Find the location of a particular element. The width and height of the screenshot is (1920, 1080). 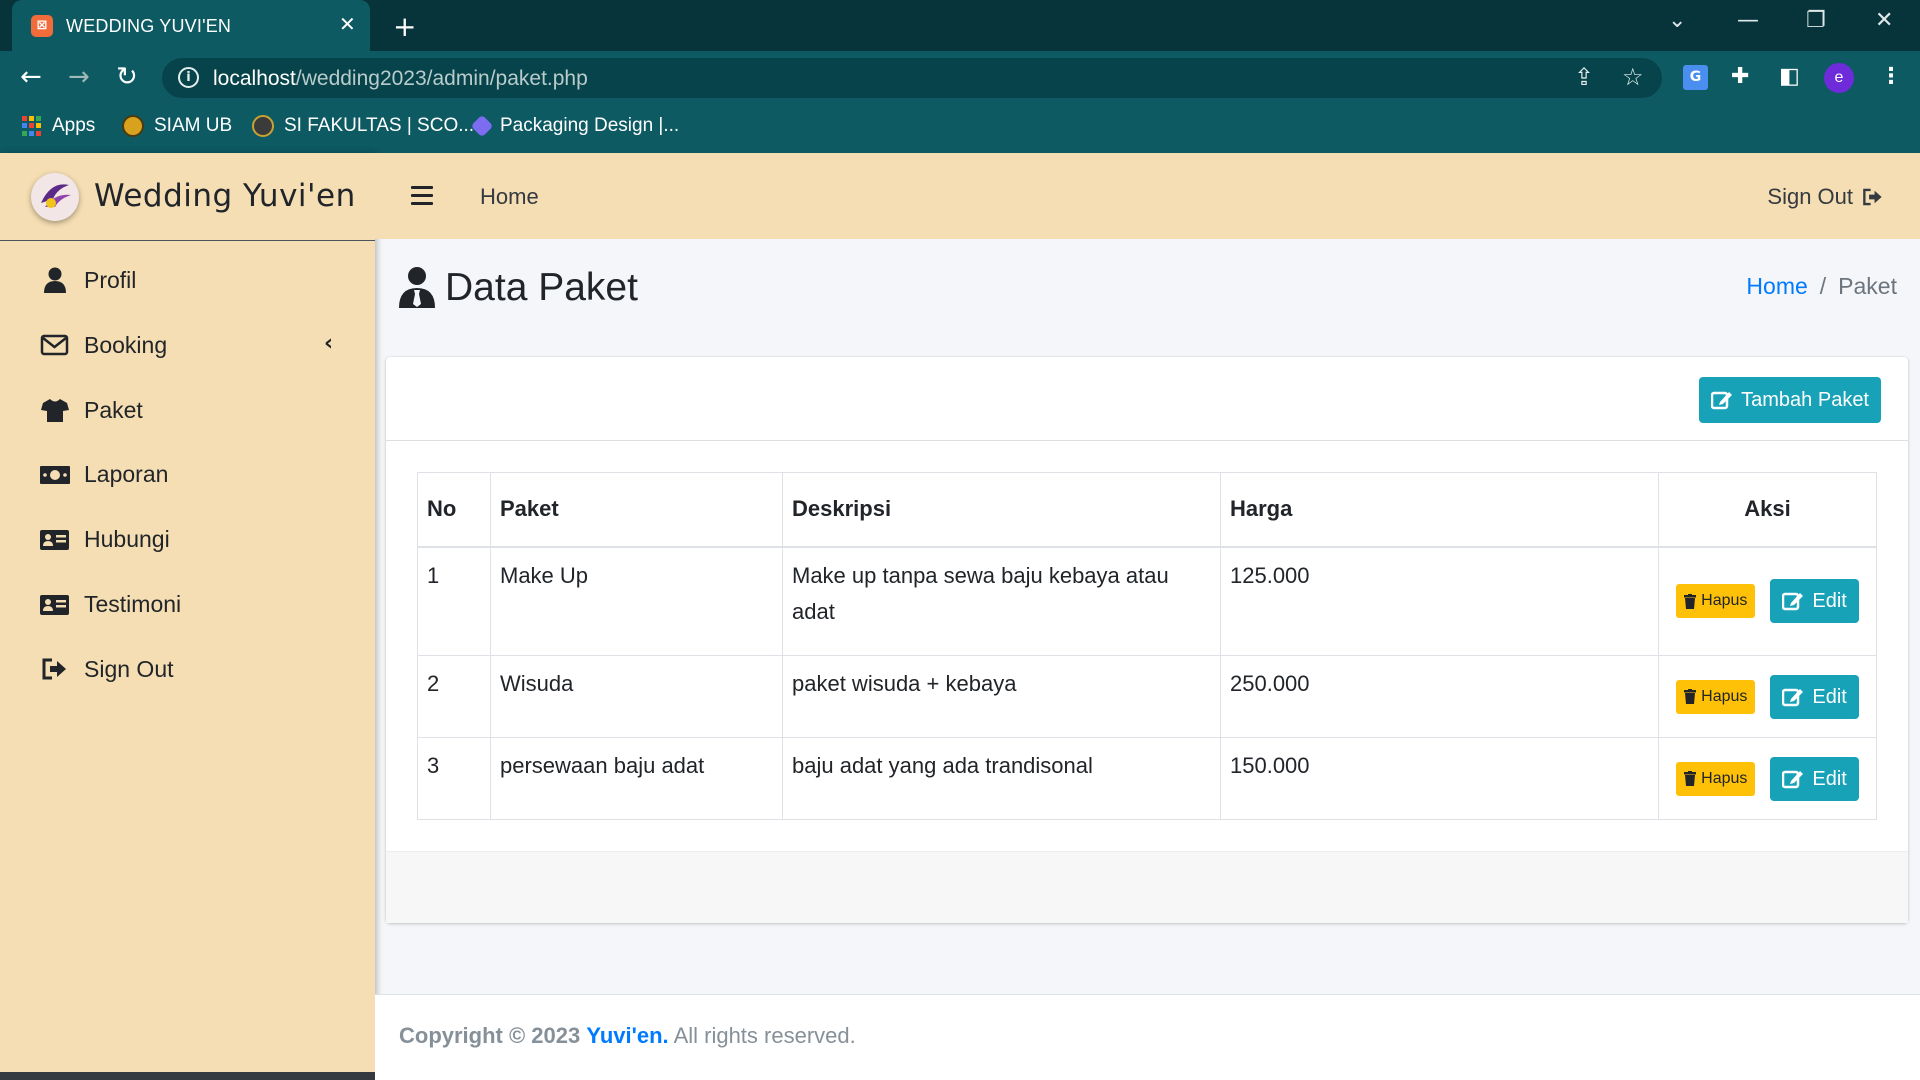

apps-grid-icon is located at coordinates (32, 126).